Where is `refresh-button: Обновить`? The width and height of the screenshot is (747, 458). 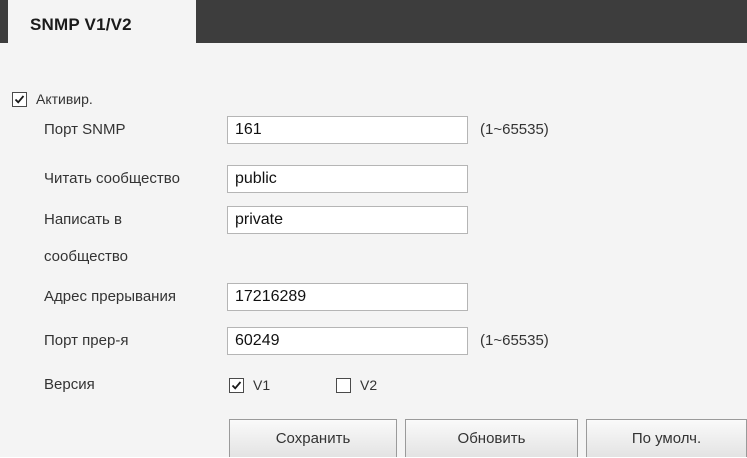 refresh-button: Обновить is located at coordinates (491, 438).